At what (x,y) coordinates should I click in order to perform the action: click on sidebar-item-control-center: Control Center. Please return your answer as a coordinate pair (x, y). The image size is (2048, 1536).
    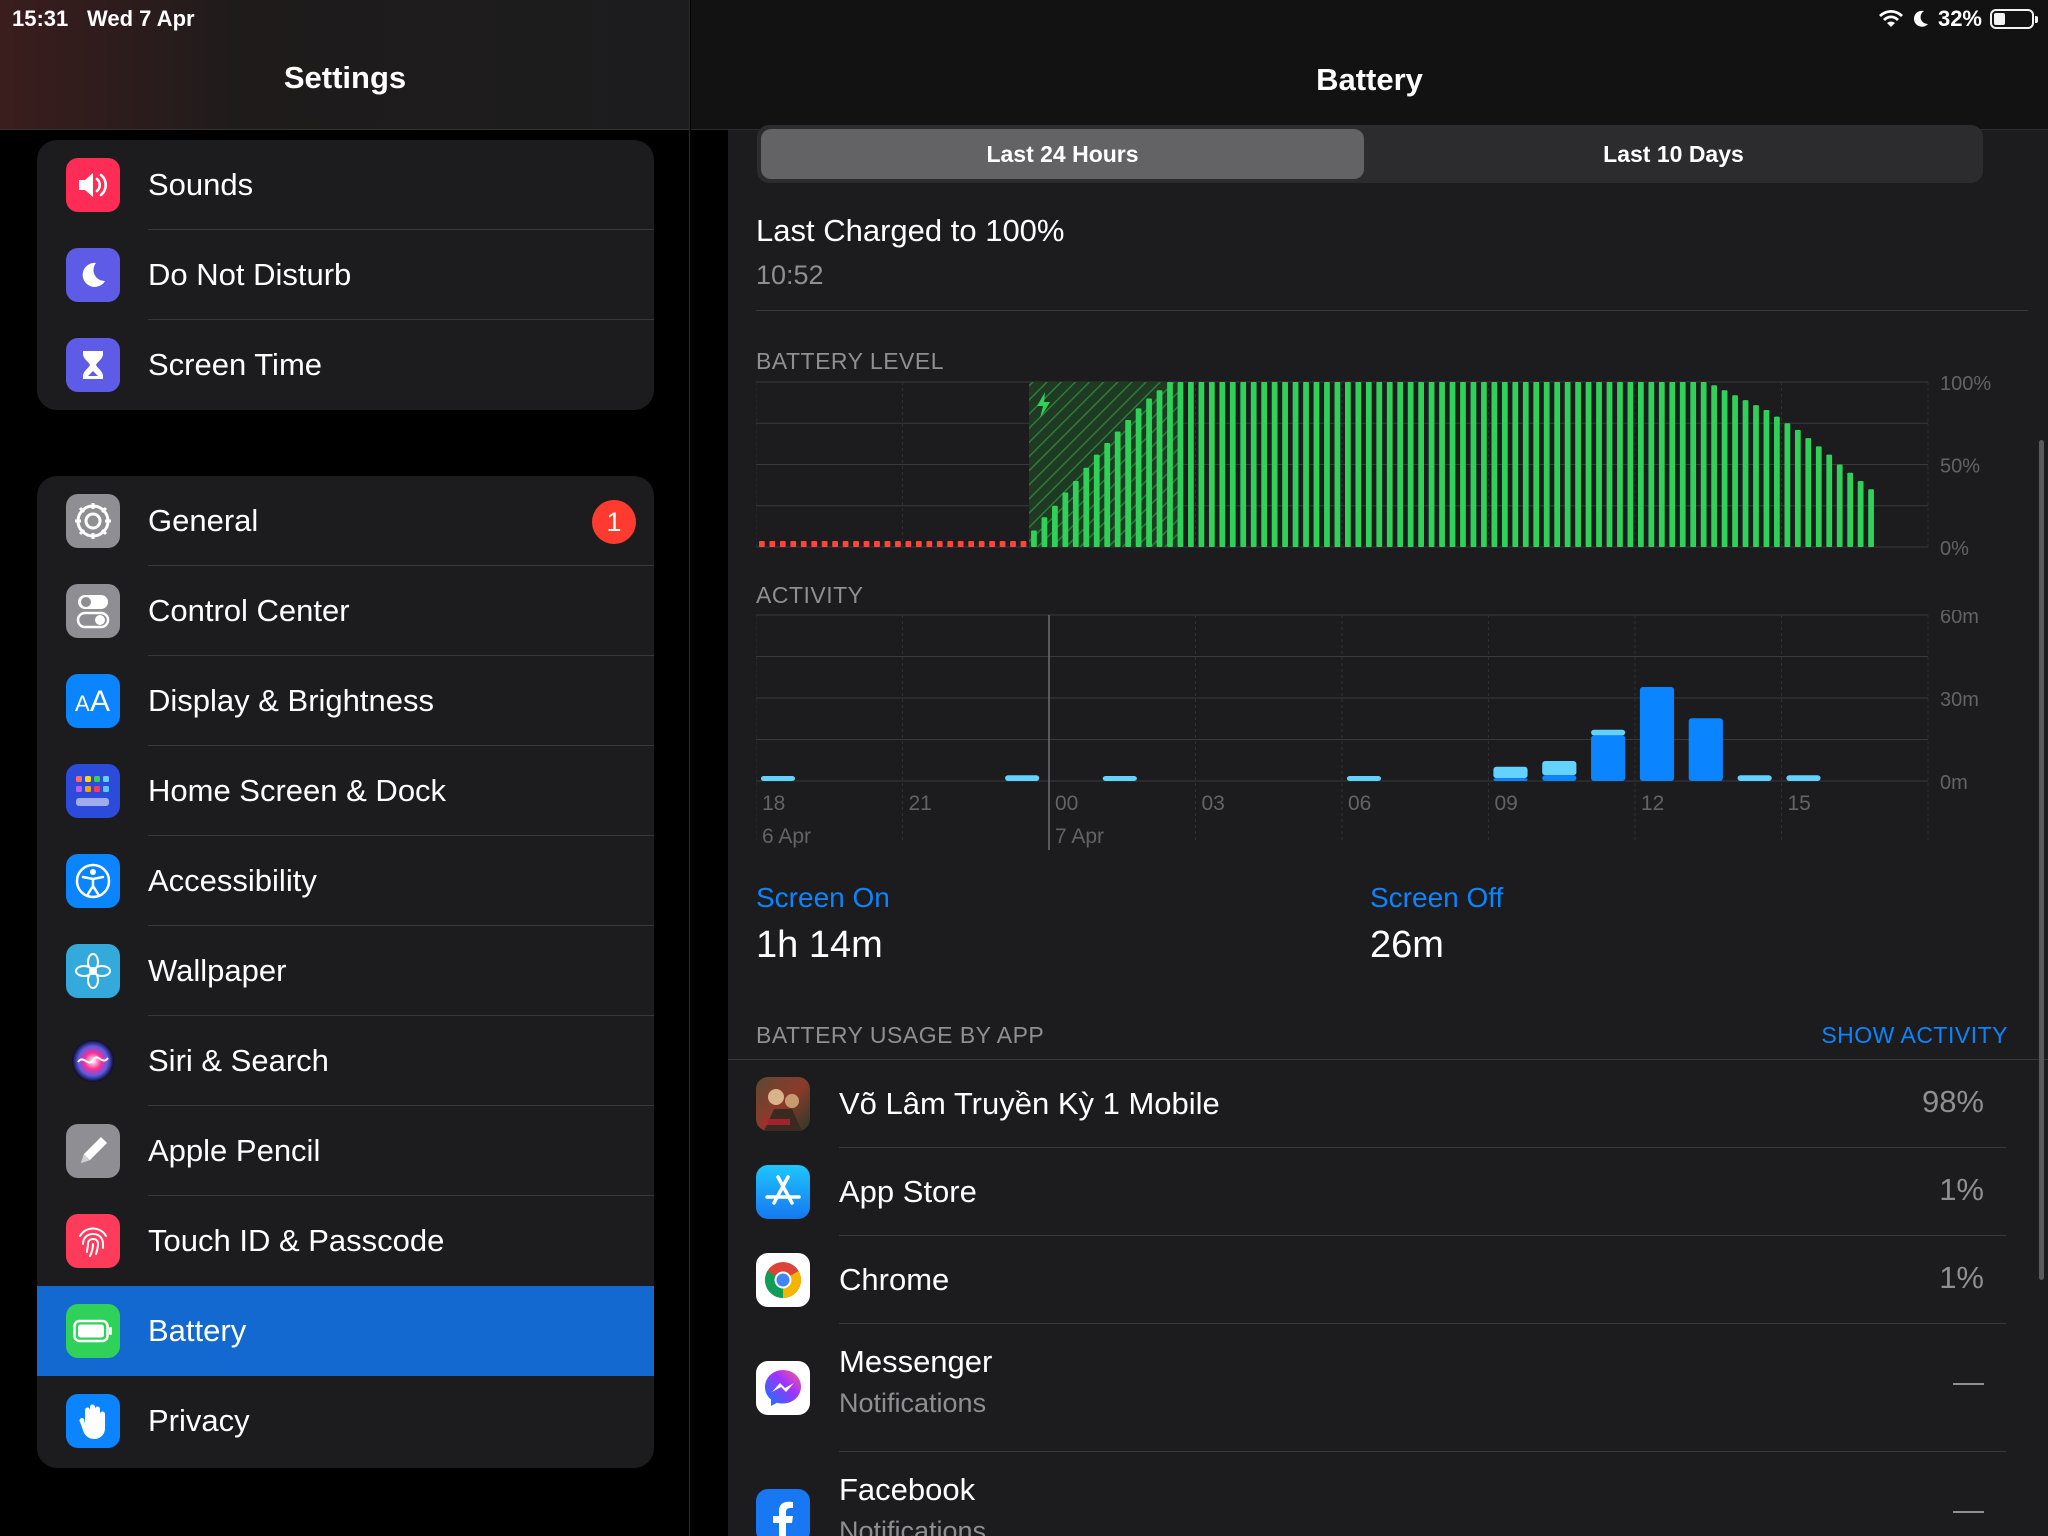
    Looking at the image, I should click on (345, 611).